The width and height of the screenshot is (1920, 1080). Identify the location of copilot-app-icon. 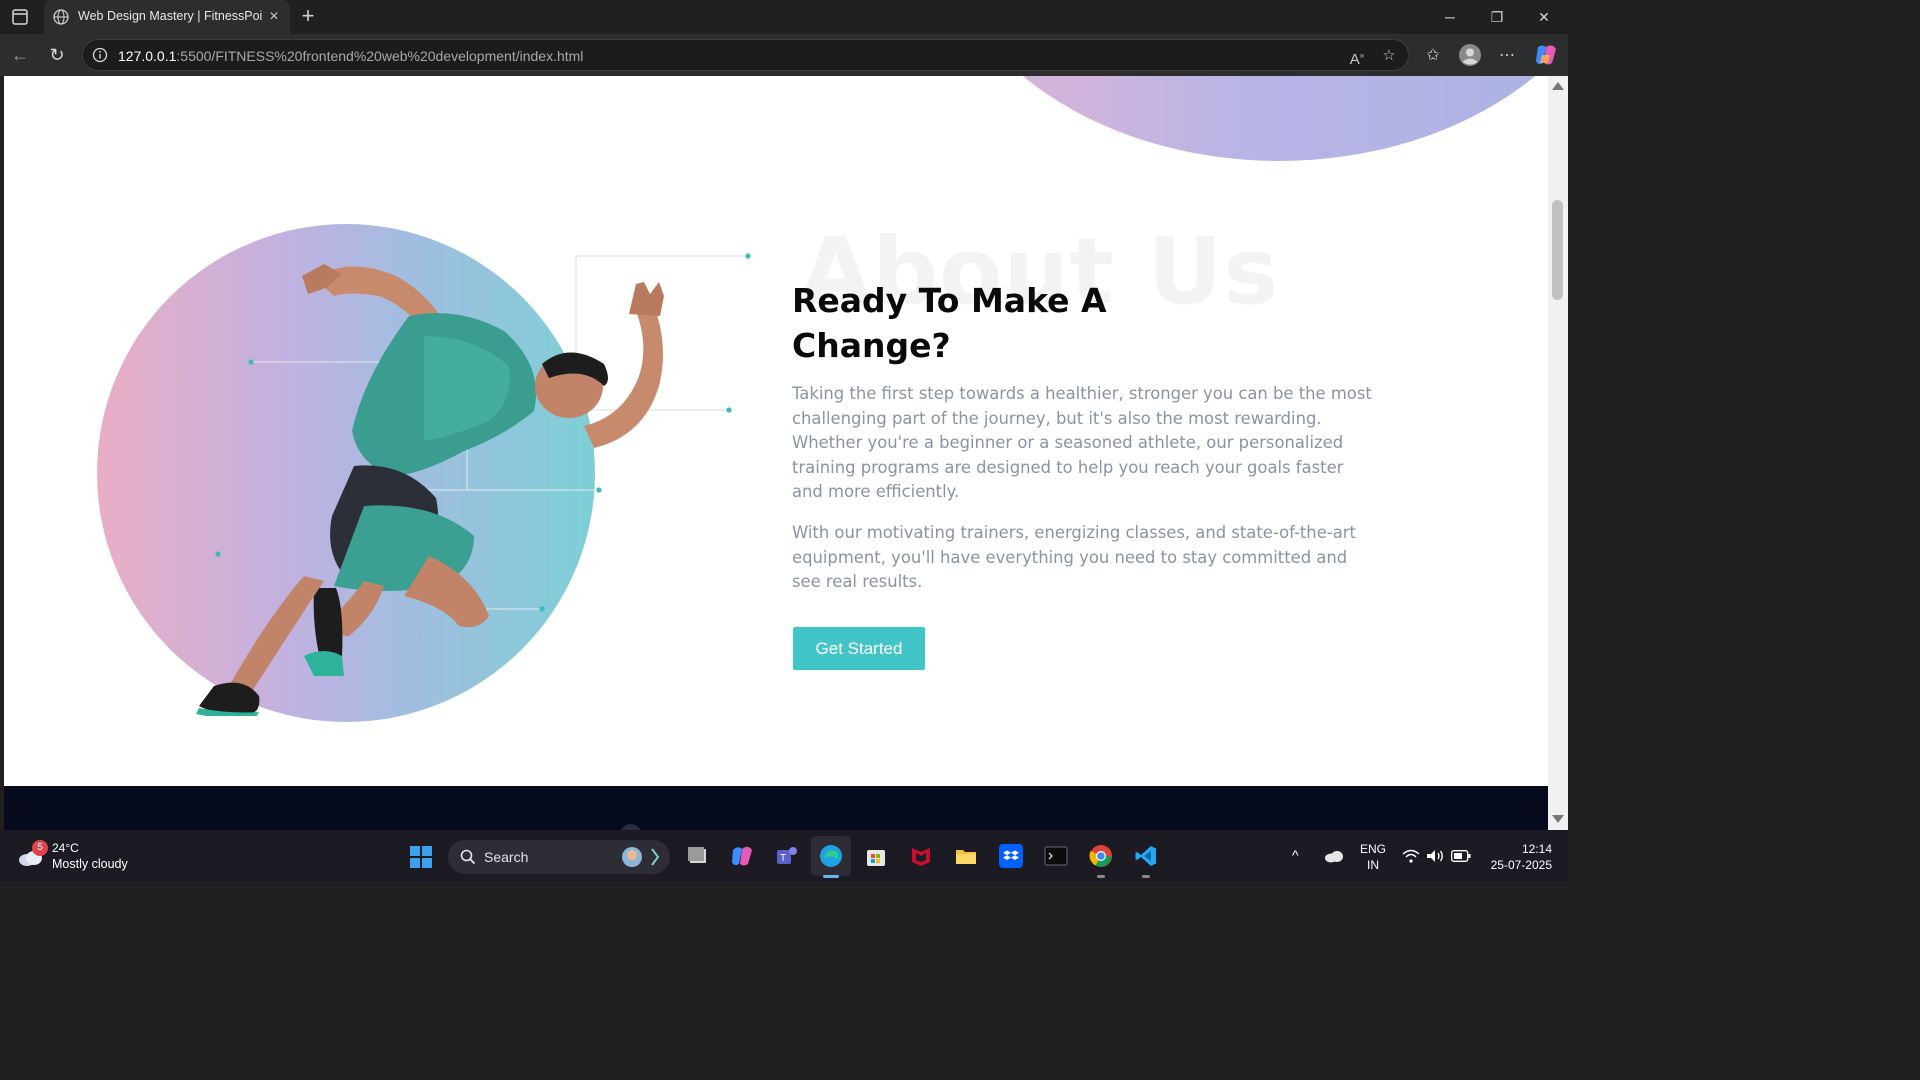
(742, 856).